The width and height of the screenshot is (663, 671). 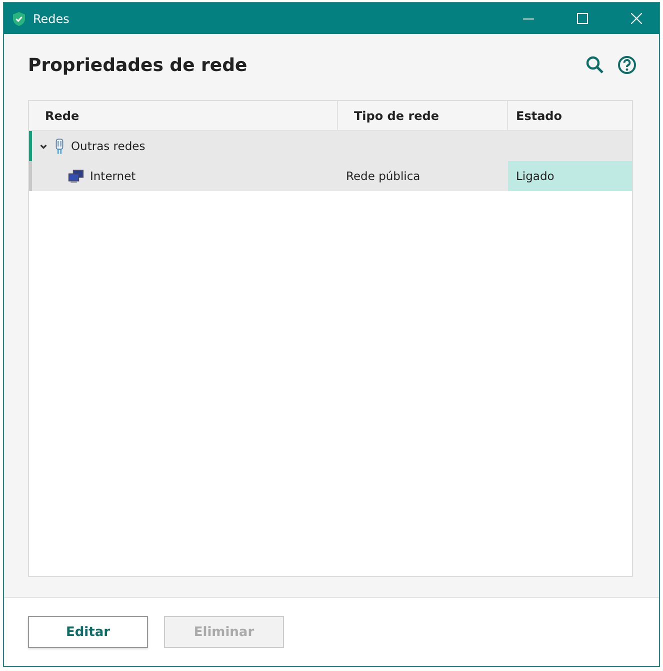 I want to click on tree-row: Internet Rede pública Ligado, so click(x=330, y=176).